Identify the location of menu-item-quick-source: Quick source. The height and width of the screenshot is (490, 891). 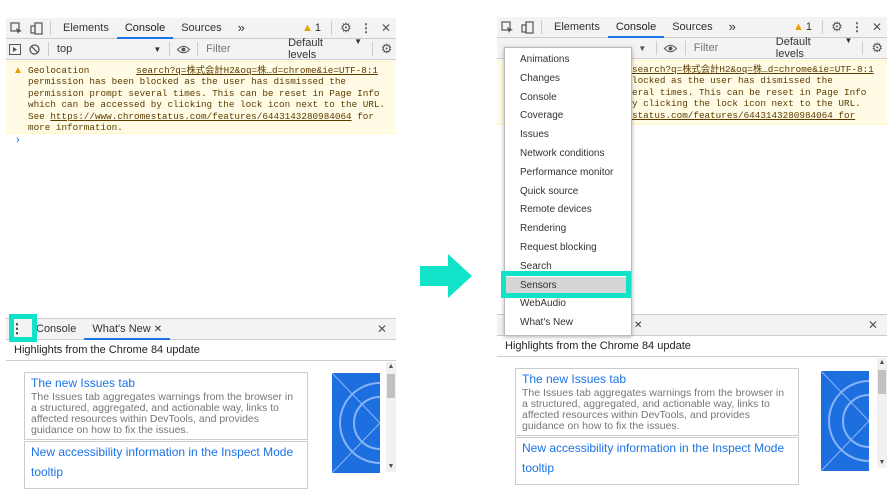
(568, 192).